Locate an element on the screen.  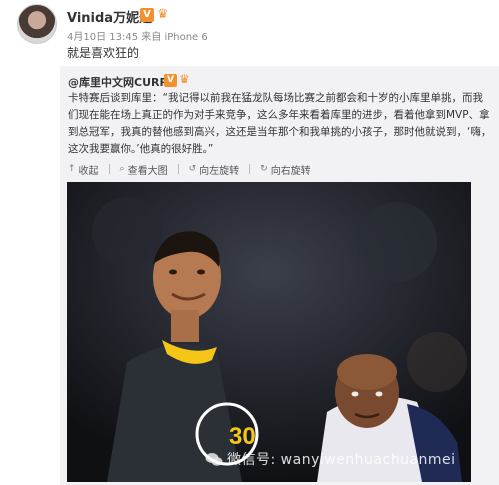
collapse-icon: ↑ is located at coordinates (72, 169).